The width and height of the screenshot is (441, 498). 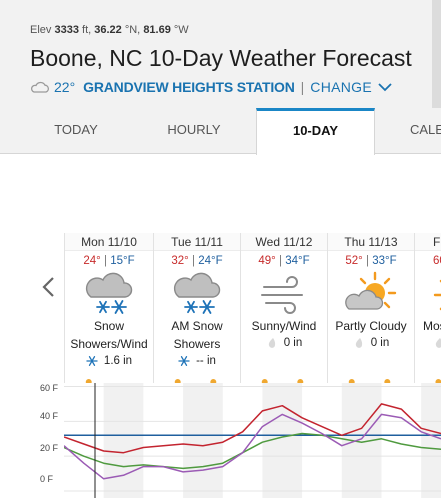 What do you see at coordinates (210, 261) in the screenshot?
I see `low-temp: 24°F` at bounding box center [210, 261].